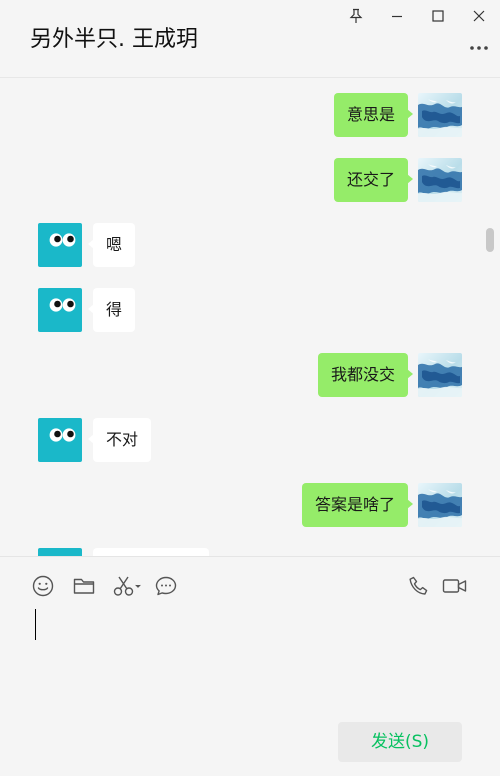  I want to click on message-row: 嗯, so click(250, 245).